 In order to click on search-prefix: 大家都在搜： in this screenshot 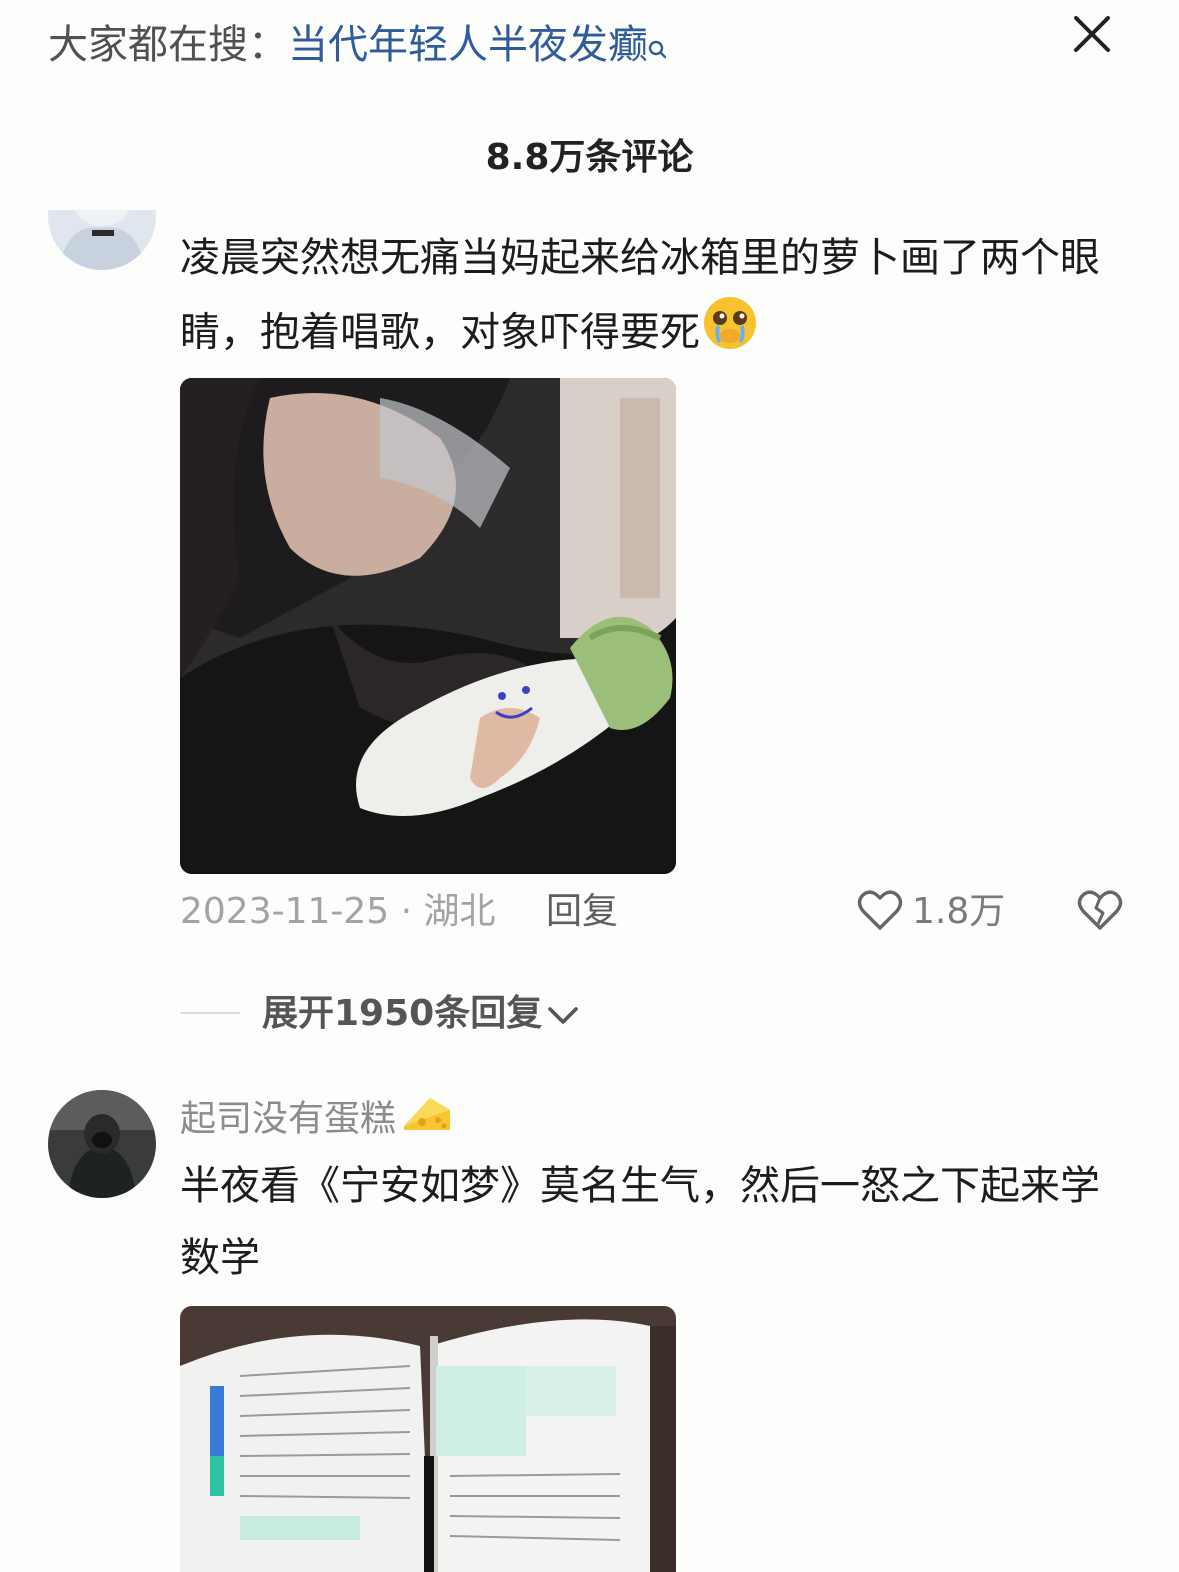, I will do `click(168, 45)`.